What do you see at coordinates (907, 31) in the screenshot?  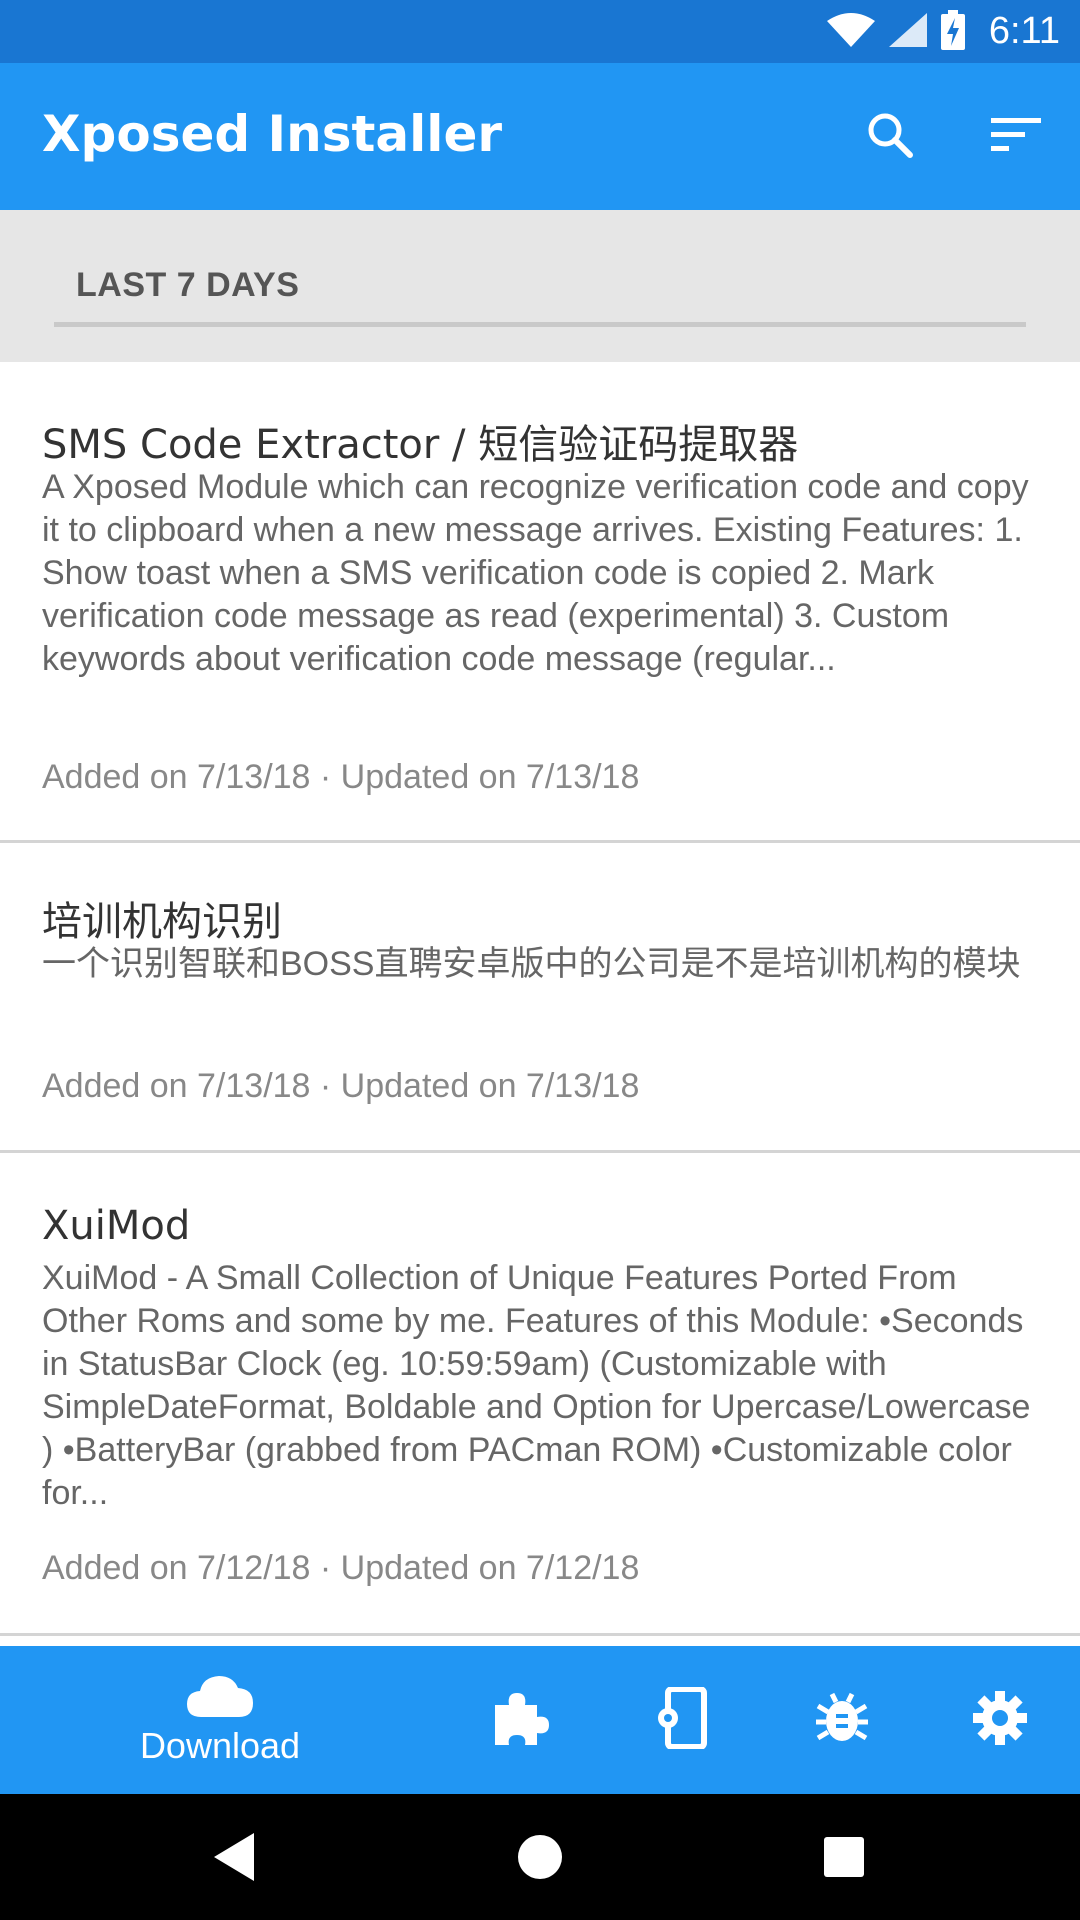 I see `cellular-signal-icon` at bounding box center [907, 31].